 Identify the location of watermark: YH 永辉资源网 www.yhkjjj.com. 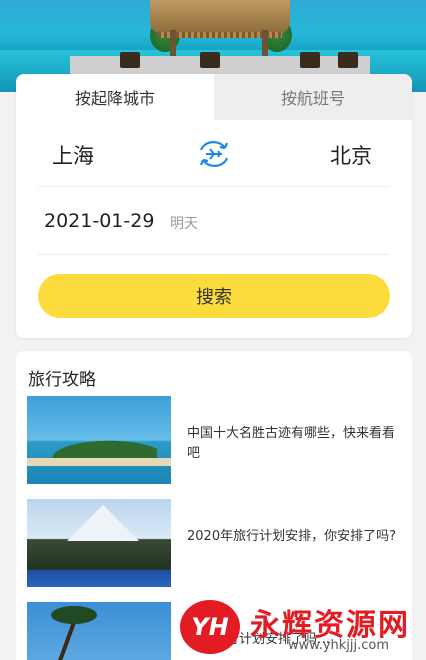
(303, 630).